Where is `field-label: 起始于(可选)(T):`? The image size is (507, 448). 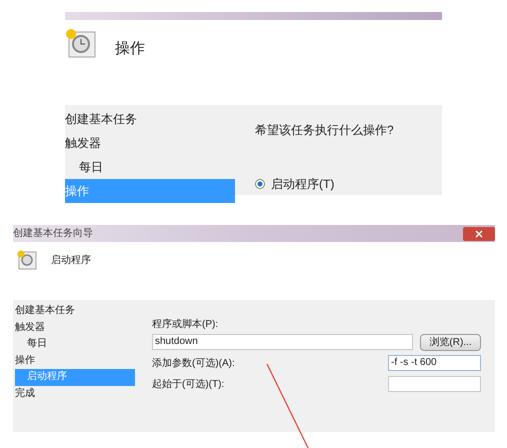
field-label: 起始于(可选)(T): is located at coordinates (188, 385).